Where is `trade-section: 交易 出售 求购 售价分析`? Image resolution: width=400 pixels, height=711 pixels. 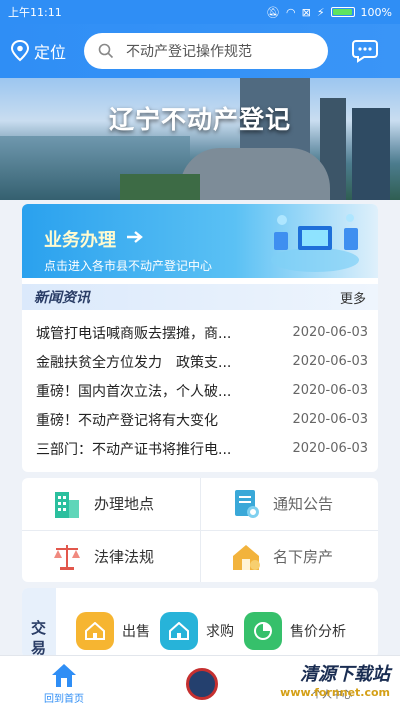 trade-section: 交易 出售 求购 售价分析 is located at coordinates (200, 623).